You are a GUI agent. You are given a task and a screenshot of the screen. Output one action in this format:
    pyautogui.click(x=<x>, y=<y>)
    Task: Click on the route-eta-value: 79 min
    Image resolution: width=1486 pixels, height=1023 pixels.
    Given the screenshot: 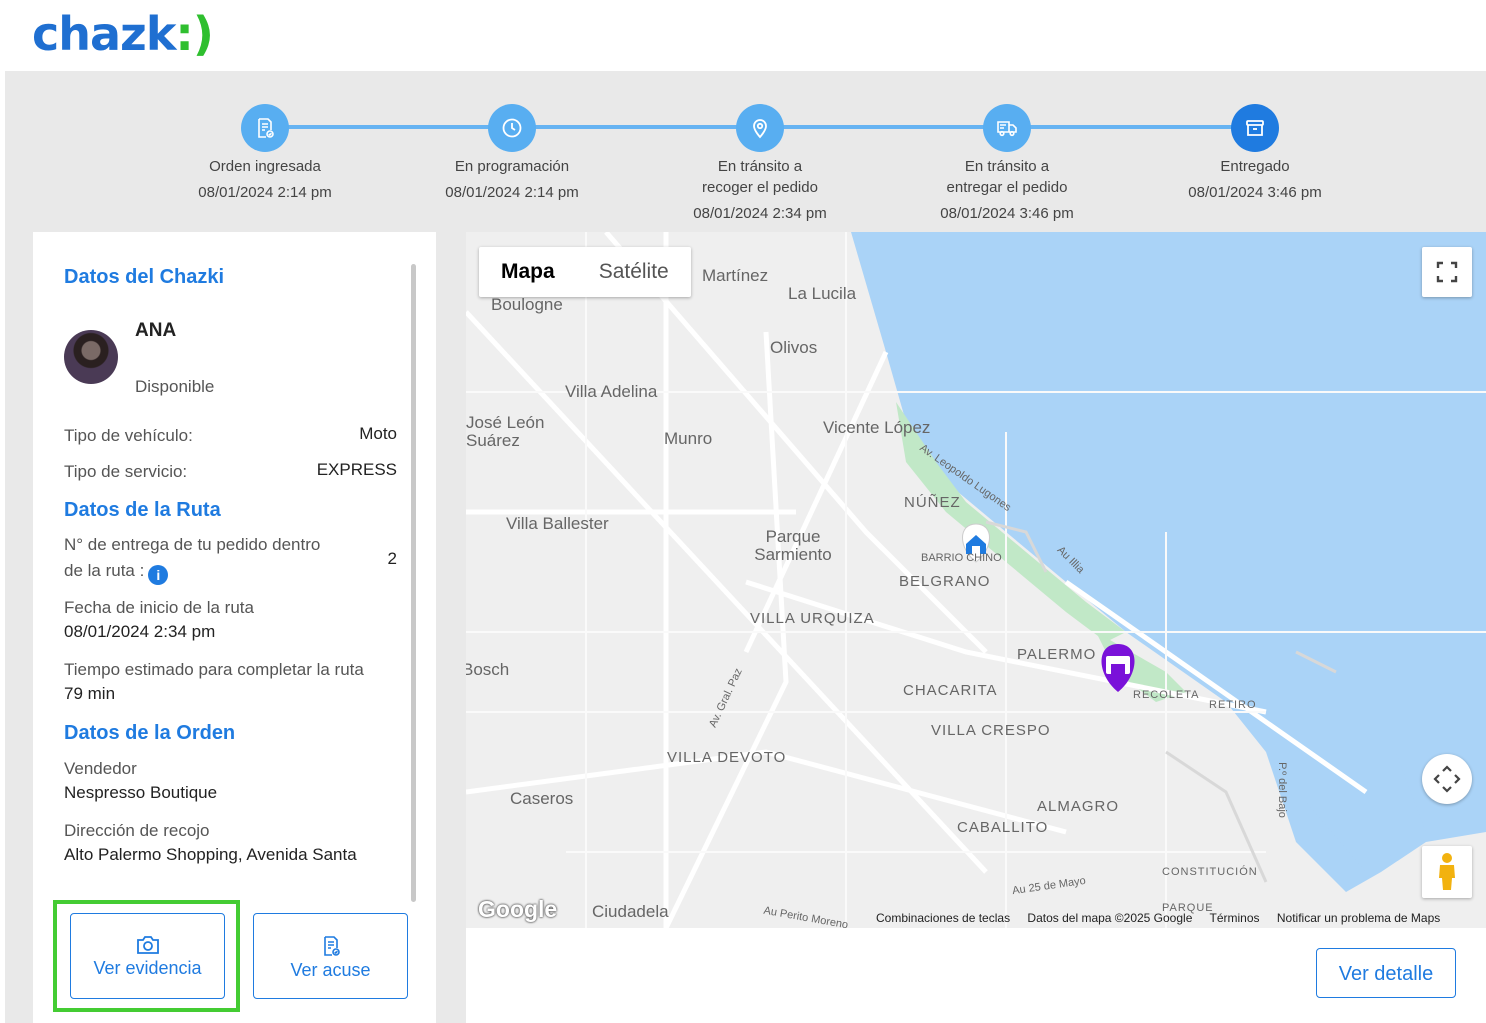 What is the action you would take?
    pyautogui.click(x=90, y=693)
    